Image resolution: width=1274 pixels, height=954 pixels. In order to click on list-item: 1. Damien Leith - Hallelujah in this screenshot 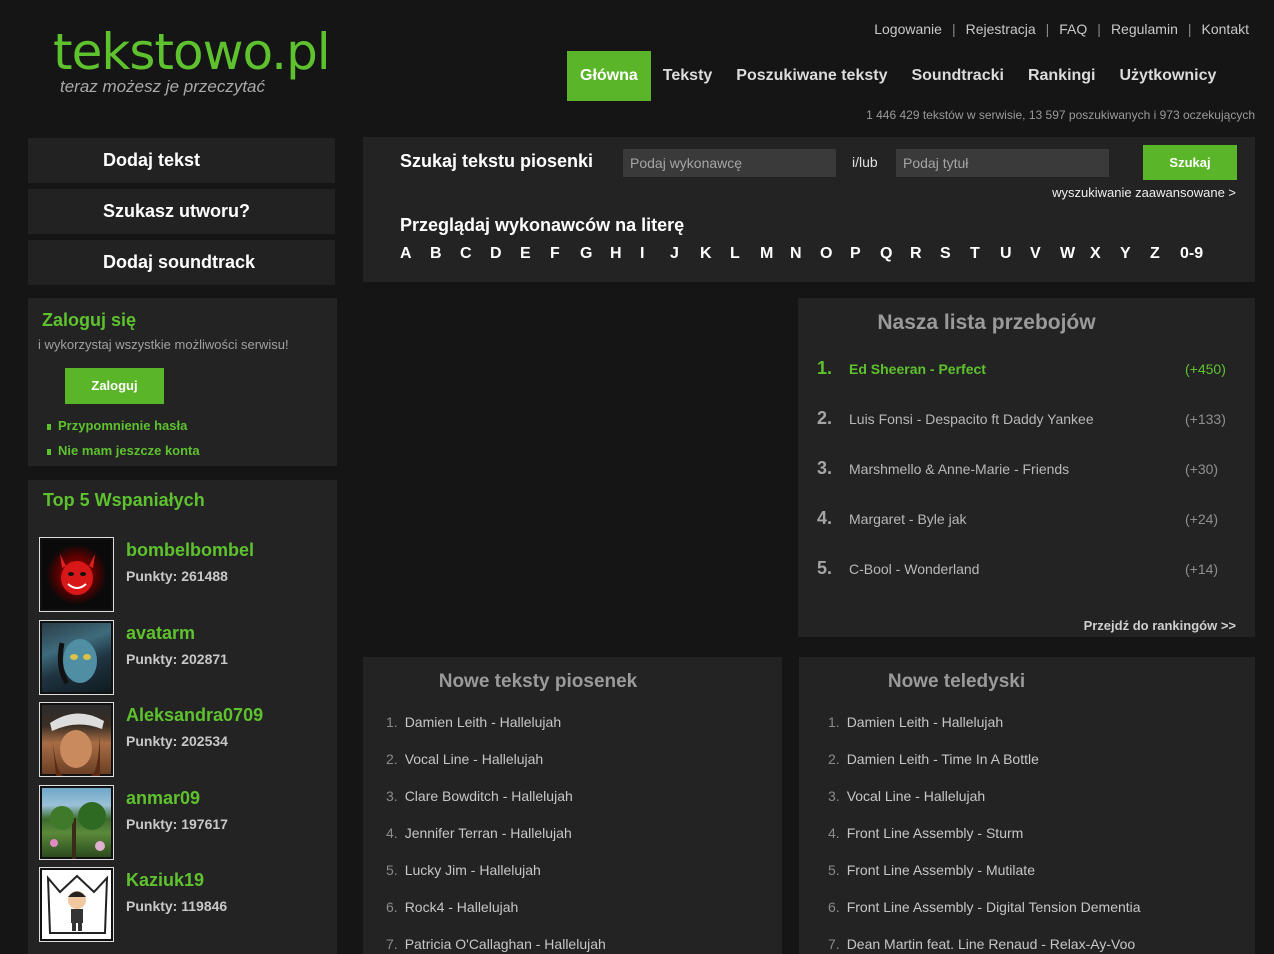, I will do `click(915, 722)`.